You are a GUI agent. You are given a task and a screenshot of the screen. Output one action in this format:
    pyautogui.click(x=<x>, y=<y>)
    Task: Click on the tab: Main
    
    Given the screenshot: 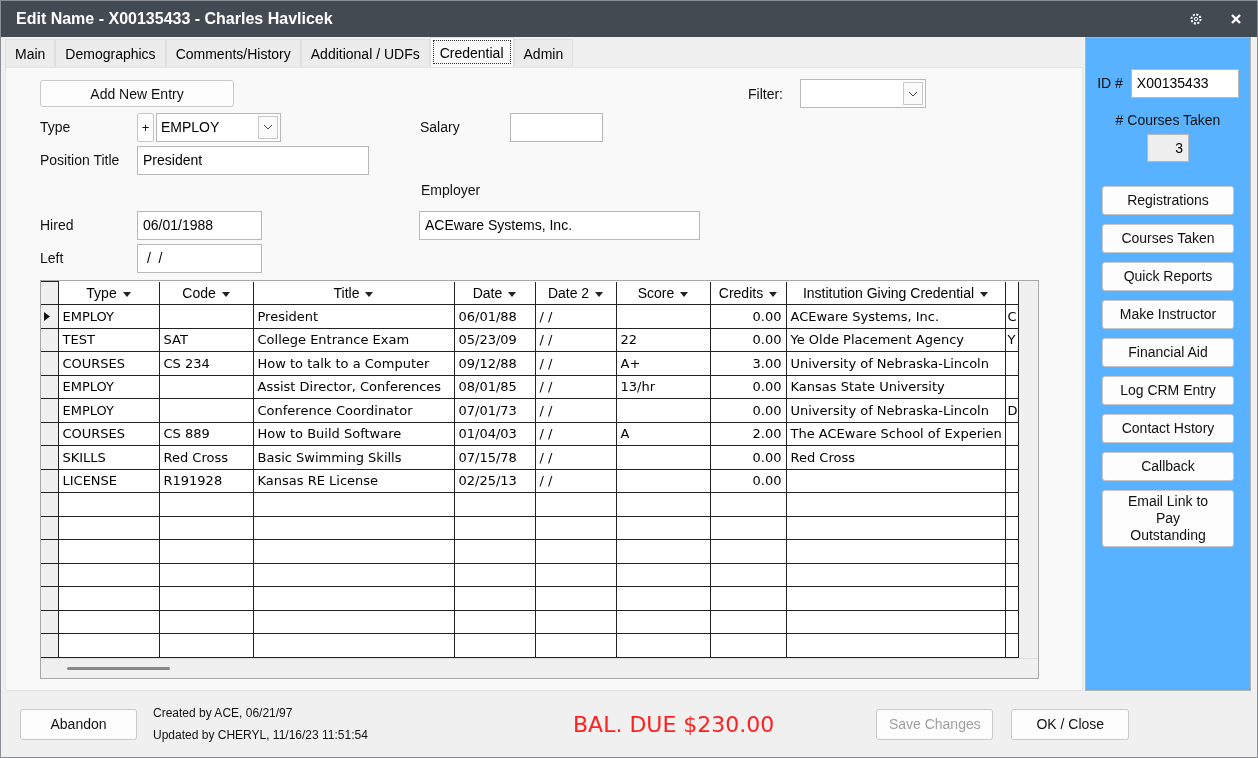 What is the action you would take?
    pyautogui.click(x=30, y=53)
    